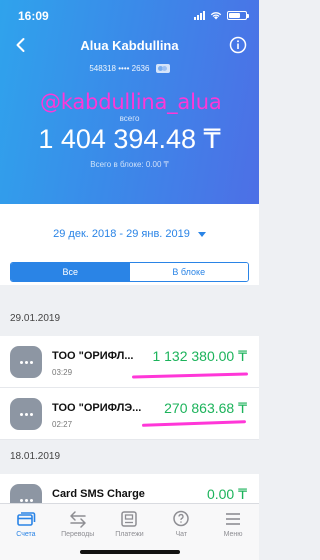 The image size is (320, 560). Describe the element at coordinates (26, 519) in the screenshot. I see `cards-icon` at that location.